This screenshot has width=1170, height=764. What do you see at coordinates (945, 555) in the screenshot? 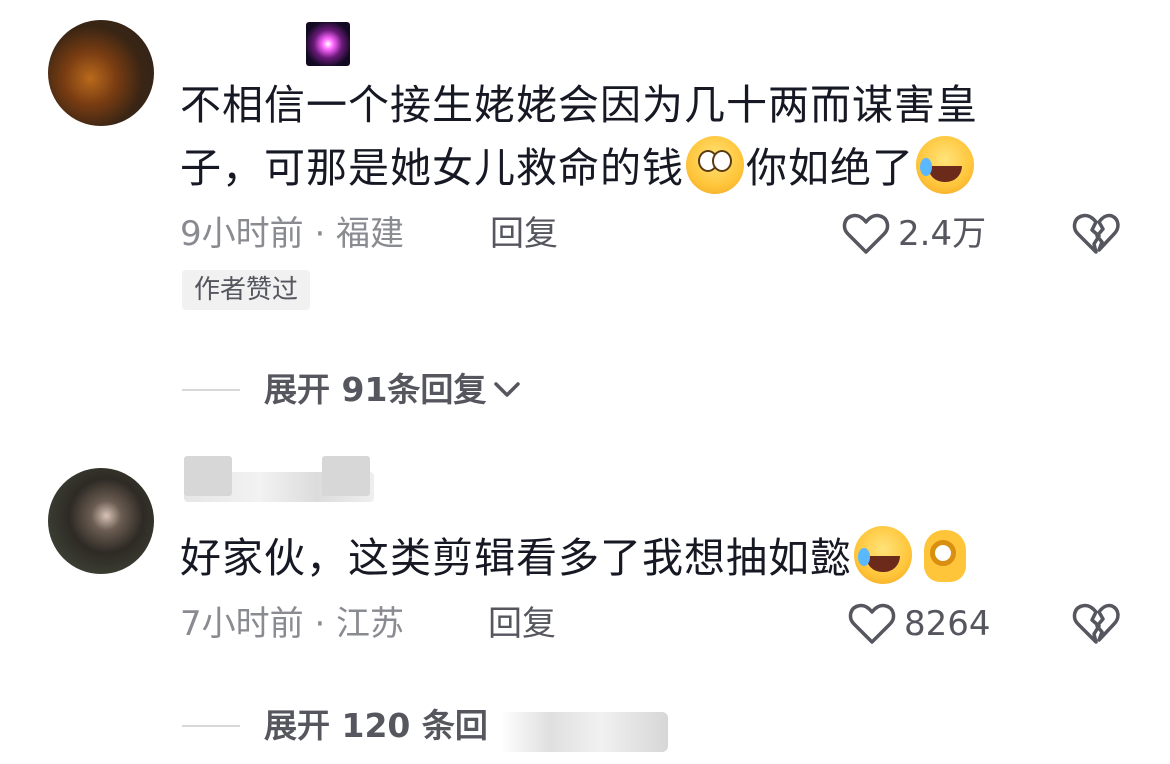
I see `ok-hand-emoji` at bounding box center [945, 555].